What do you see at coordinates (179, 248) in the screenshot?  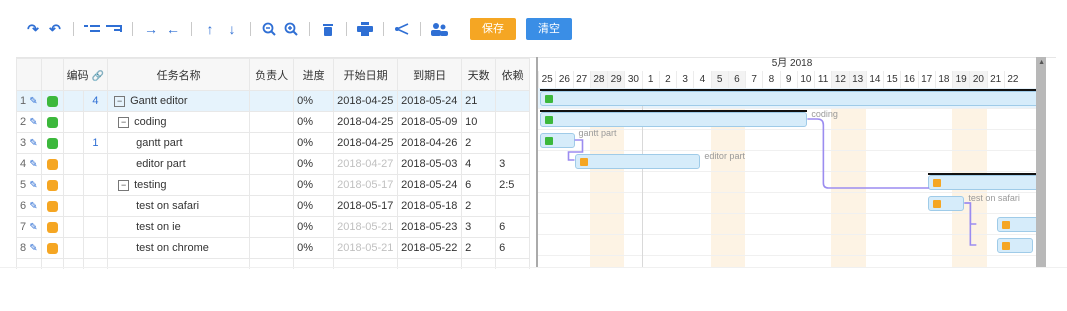 I see `cell-task-name: test on chrome` at bounding box center [179, 248].